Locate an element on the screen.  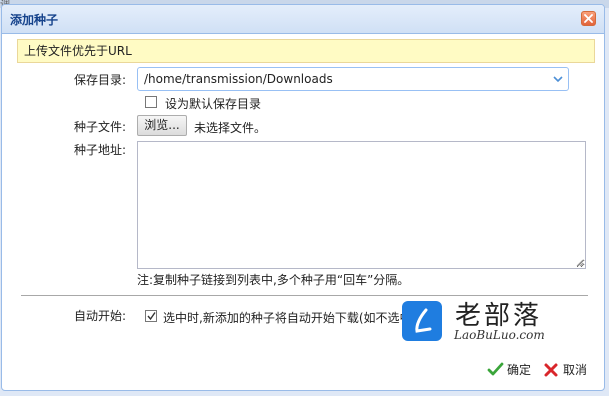
cancel-label: 取消 is located at coordinates (575, 370).